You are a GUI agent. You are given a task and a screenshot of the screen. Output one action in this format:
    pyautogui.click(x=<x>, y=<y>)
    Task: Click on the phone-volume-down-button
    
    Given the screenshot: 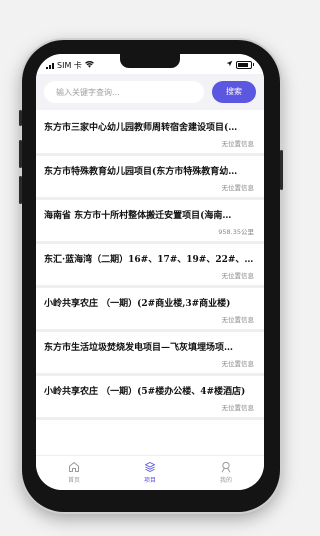 What is the action you would take?
    pyautogui.click(x=20, y=190)
    